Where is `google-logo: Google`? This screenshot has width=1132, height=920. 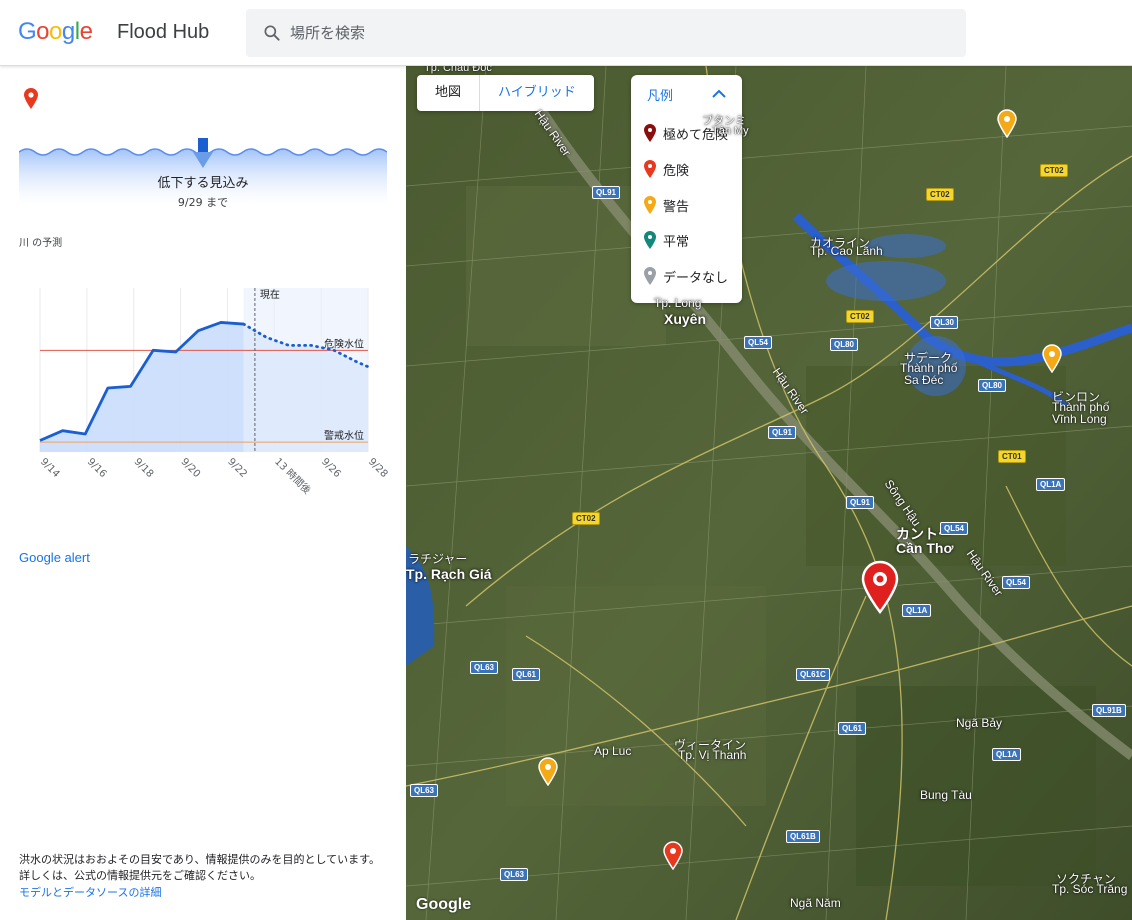
google-logo: Google is located at coordinates (55, 32).